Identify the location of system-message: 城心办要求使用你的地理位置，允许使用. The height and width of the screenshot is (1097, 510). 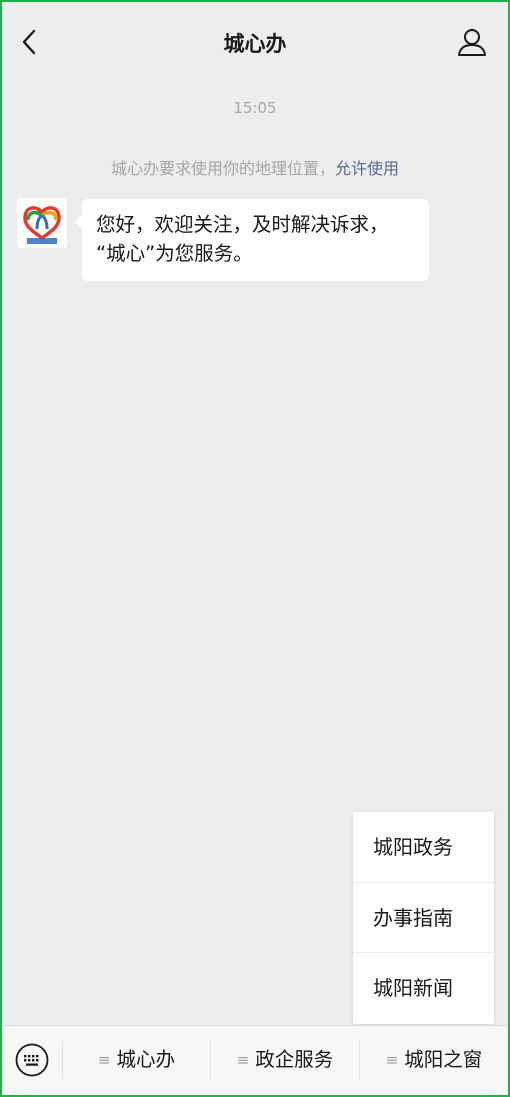
(255, 167).